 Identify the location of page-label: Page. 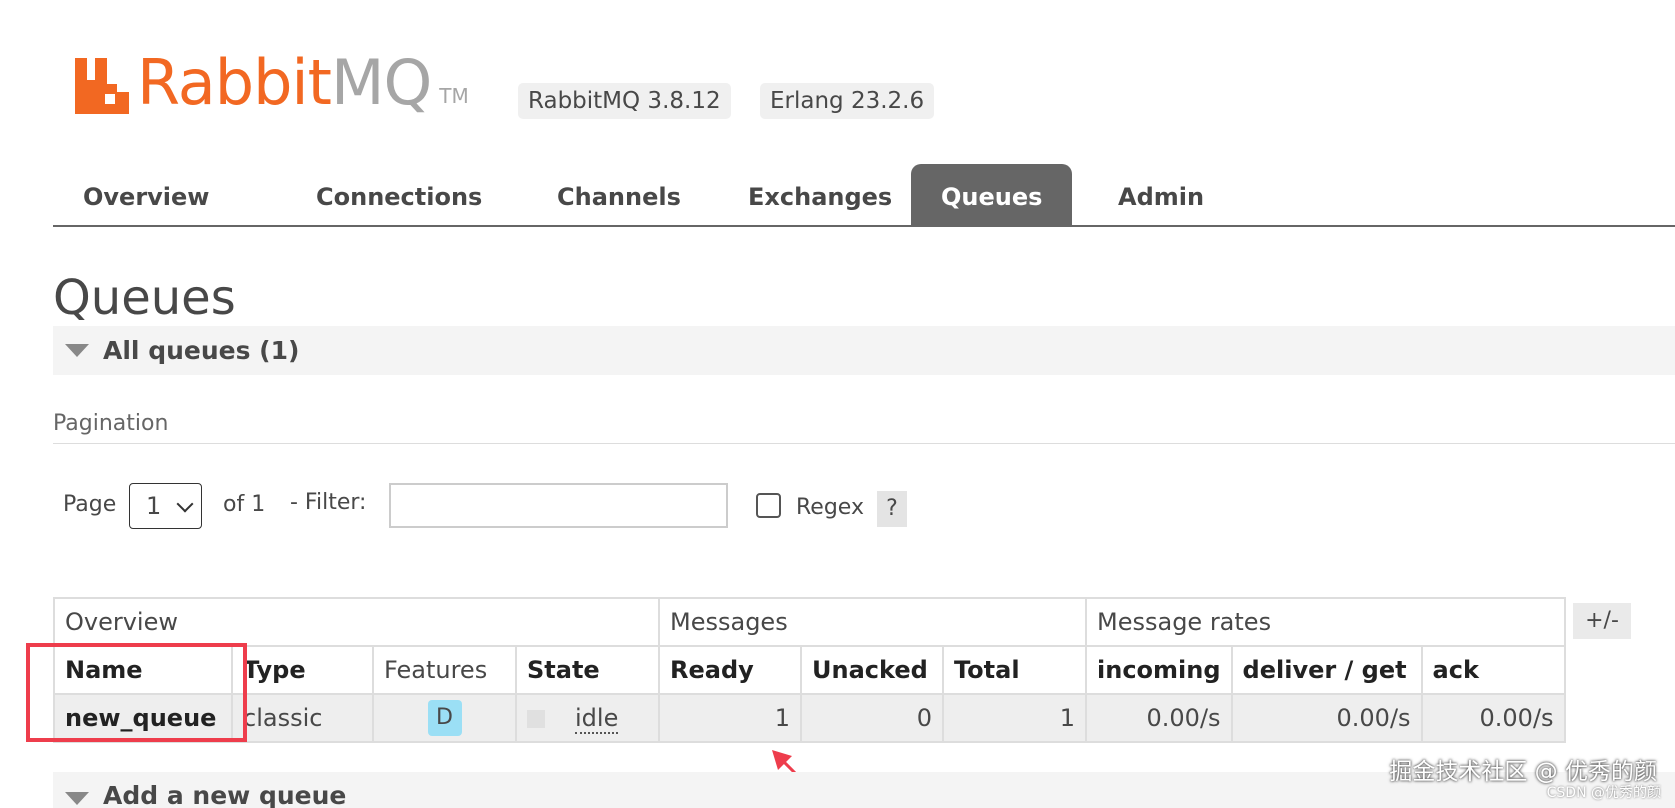
(90, 504).